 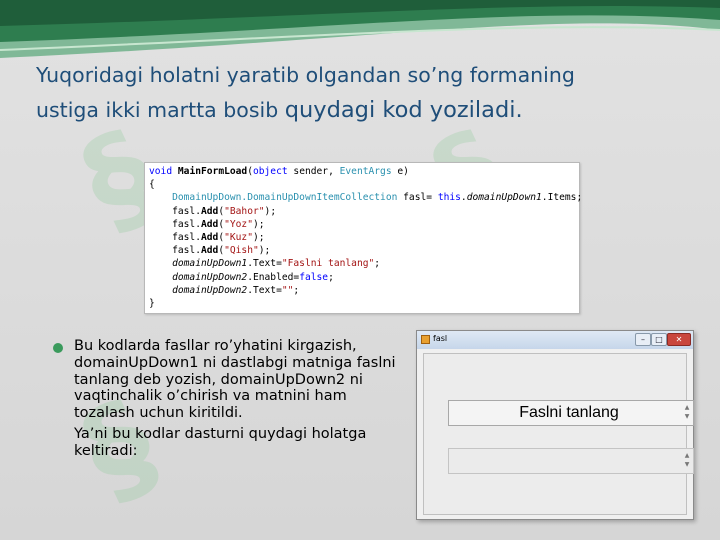 What do you see at coordinates (152, 185) in the screenshot?
I see `code-brace: {` at bounding box center [152, 185].